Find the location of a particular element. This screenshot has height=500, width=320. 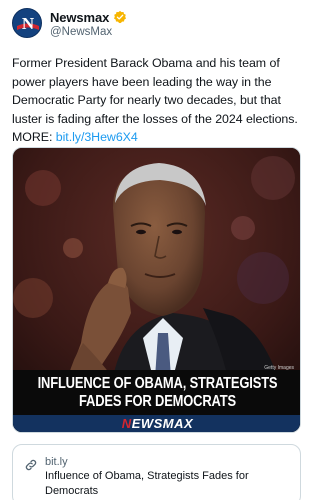

brand-prefix: N is located at coordinates (126, 423).